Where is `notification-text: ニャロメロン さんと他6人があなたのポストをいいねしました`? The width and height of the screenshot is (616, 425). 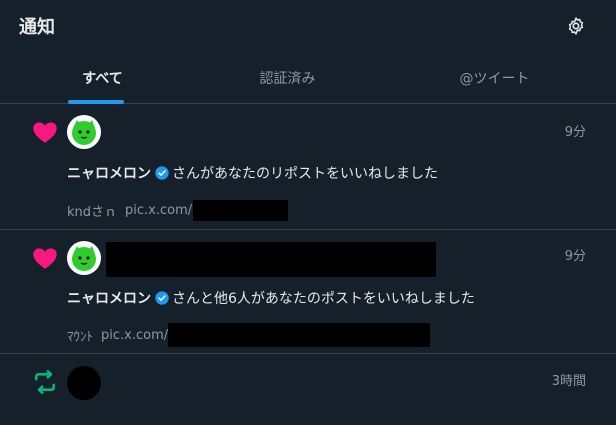
notification-text: ニャロメロン さんと他6人があなたのポストをいいねしました is located at coordinates (271, 298).